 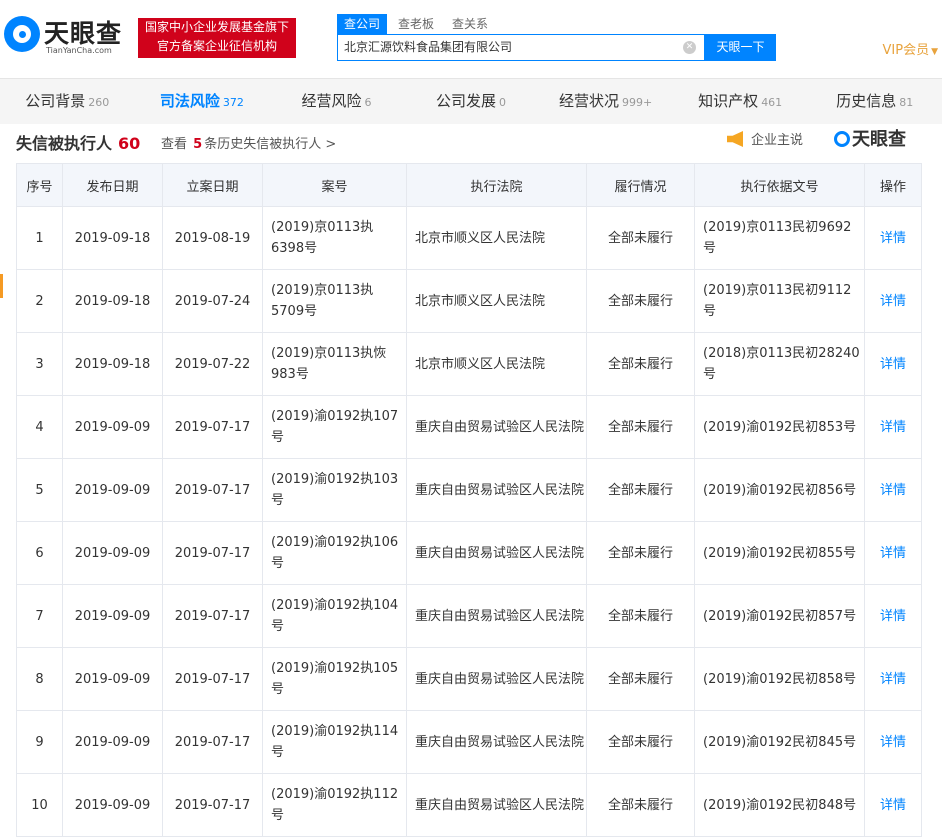 I want to click on basis-document: (2019)渝0192民初845号, so click(x=779, y=742).